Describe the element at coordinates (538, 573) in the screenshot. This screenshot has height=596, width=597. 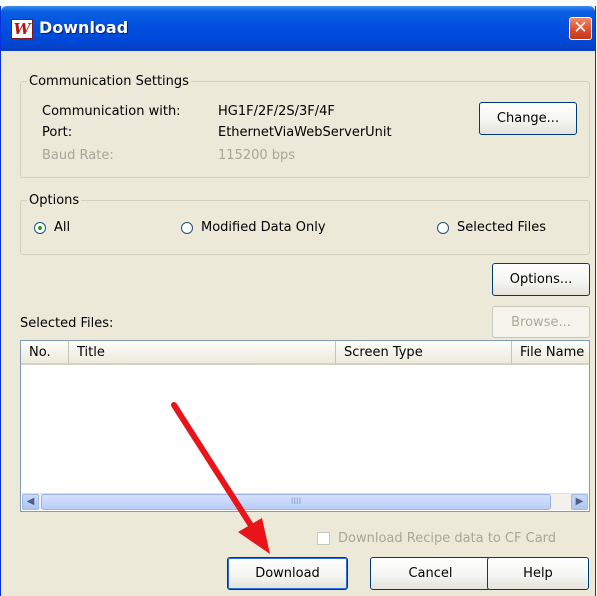
I see `help-button: Help` at that location.